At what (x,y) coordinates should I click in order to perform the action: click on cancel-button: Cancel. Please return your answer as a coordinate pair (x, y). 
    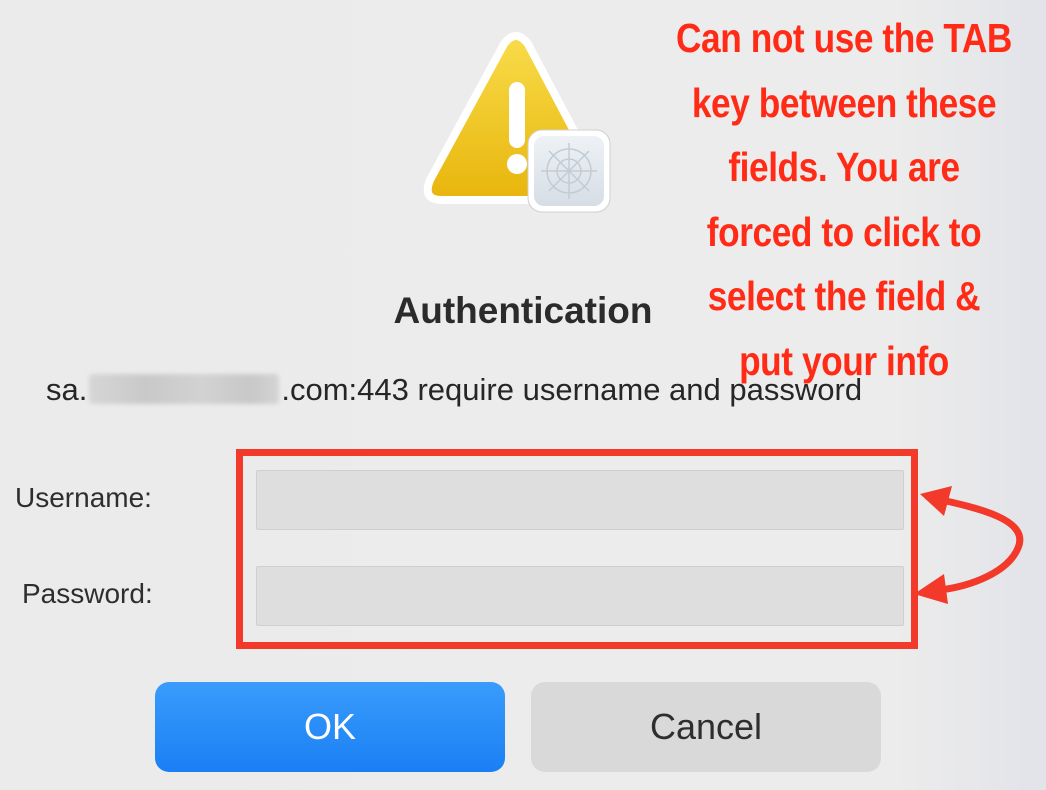
    Looking at the image, I should click on (706, 727).